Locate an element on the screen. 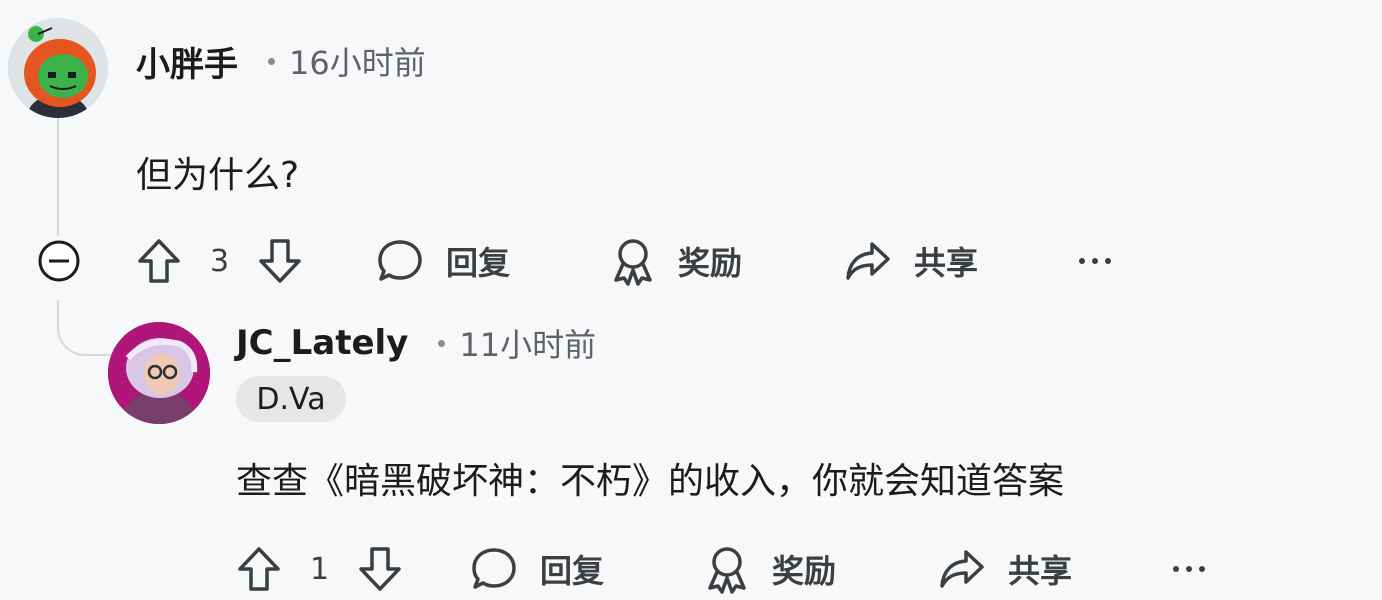 The image size is (1382, 600). vote-count: 3 is located at coordinates (220, 261).